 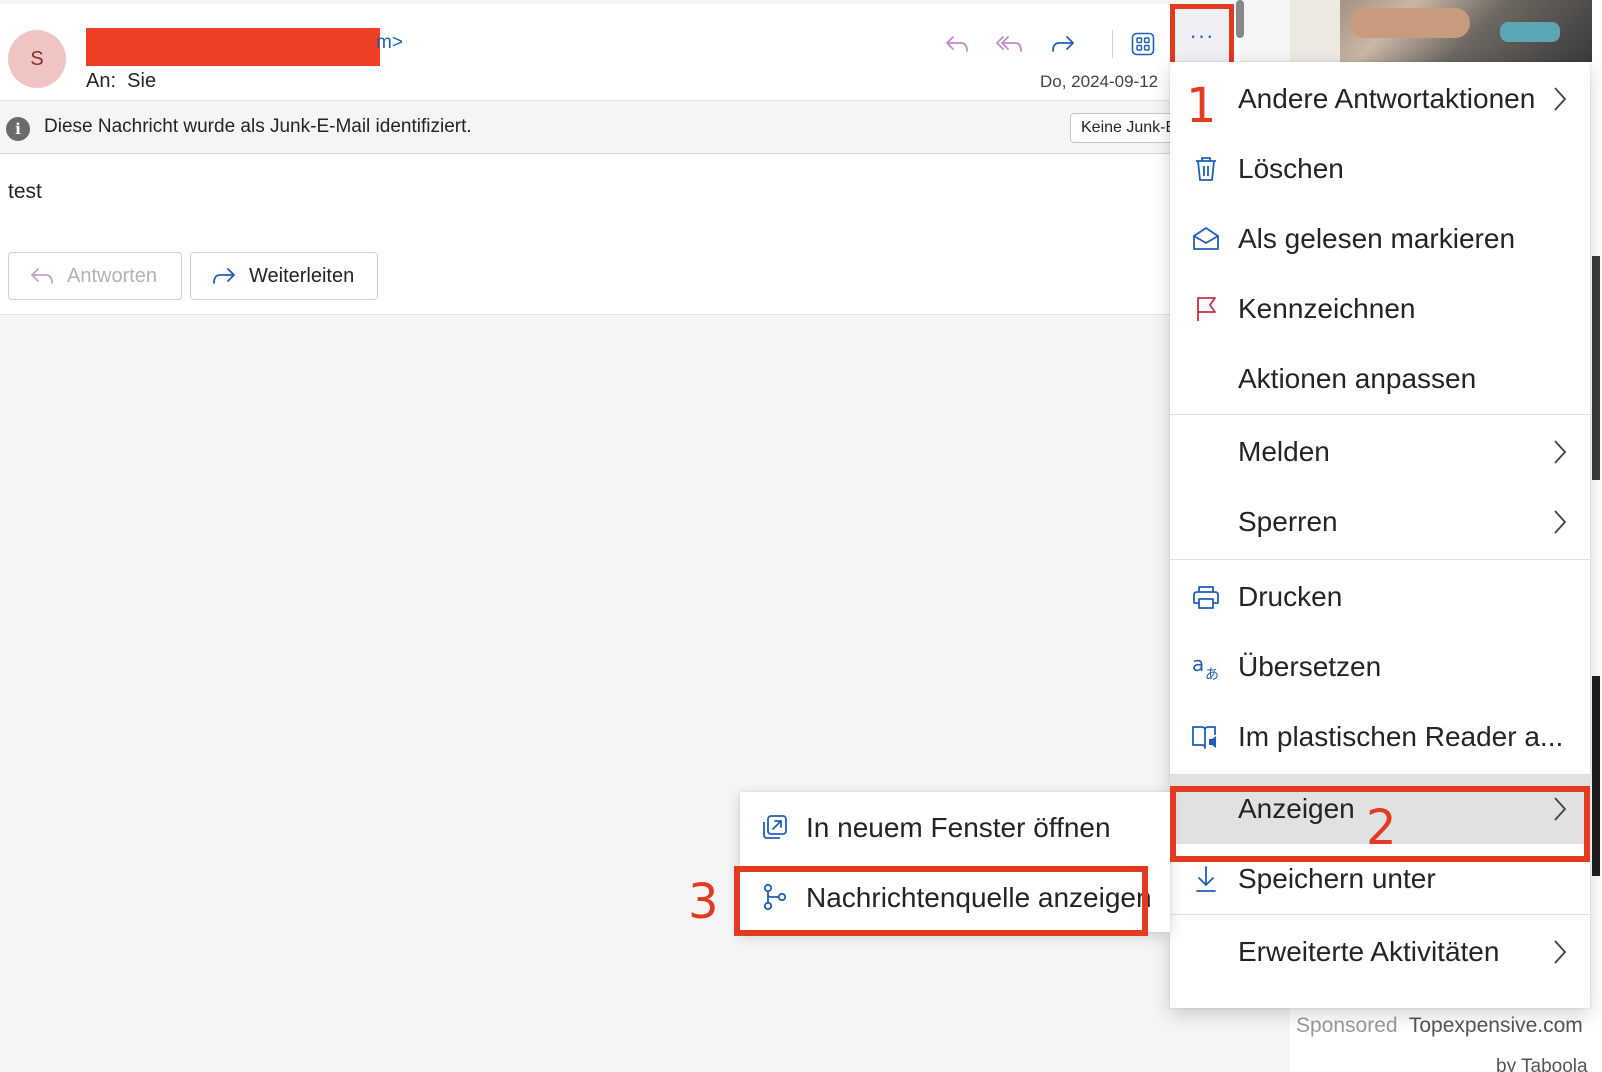 What do you see at coordinates (1206, 169) in the screenshot?
I see `trash-icon` at bounding box center [1206, 169].